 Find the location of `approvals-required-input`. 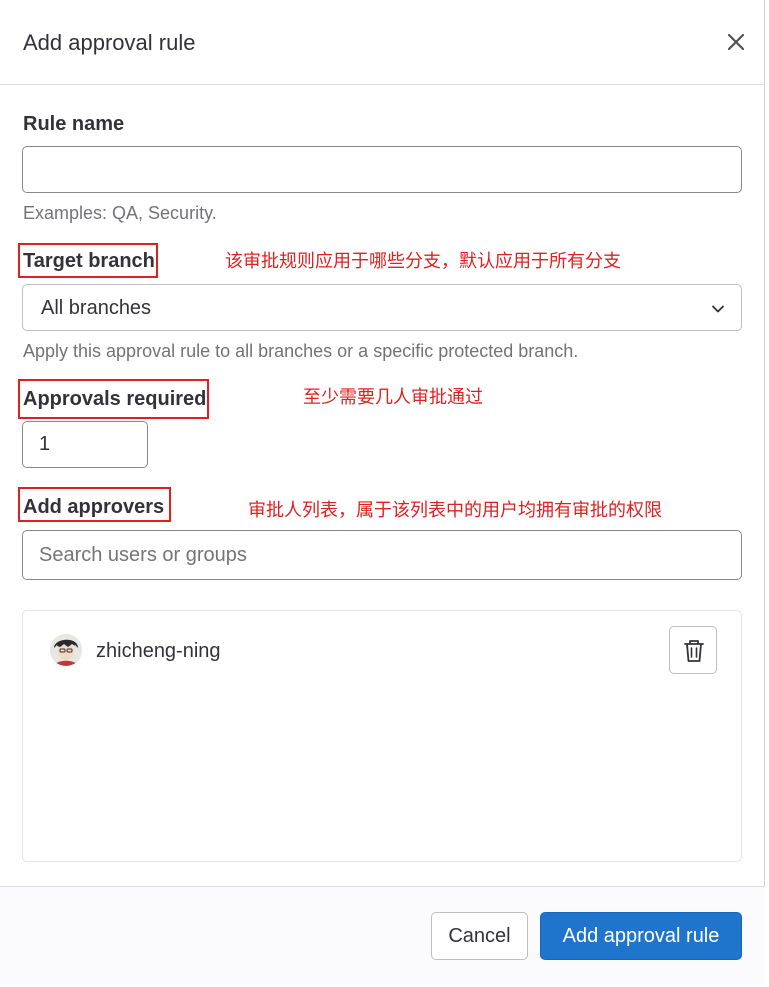

approvals-required-input is located at coordinates (85, 444).